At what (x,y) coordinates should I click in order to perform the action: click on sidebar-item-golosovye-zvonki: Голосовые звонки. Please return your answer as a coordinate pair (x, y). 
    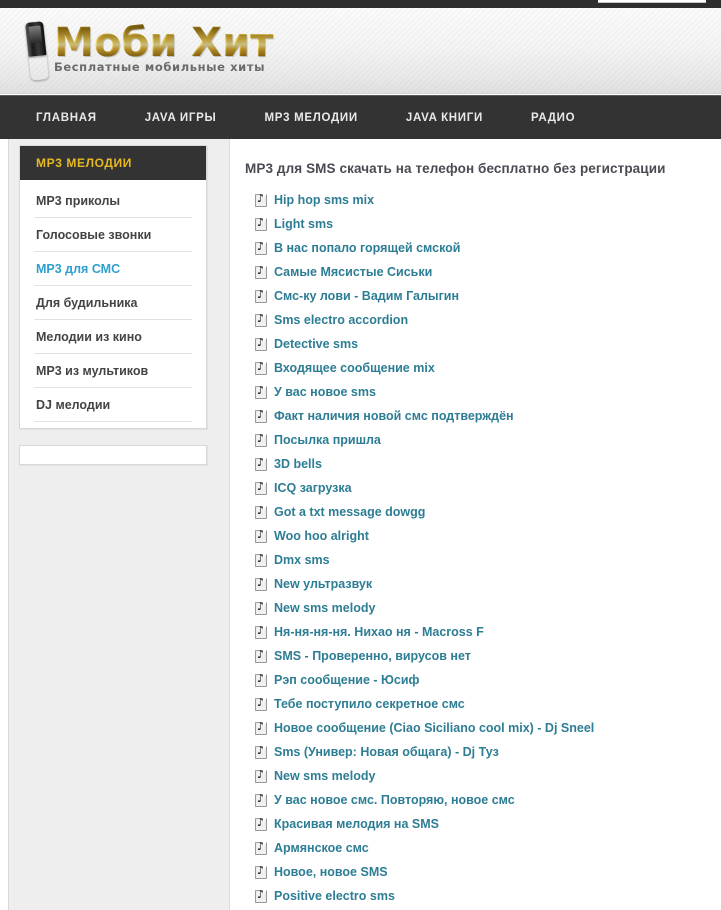
    Looking at the image, I should click on (113, 235).